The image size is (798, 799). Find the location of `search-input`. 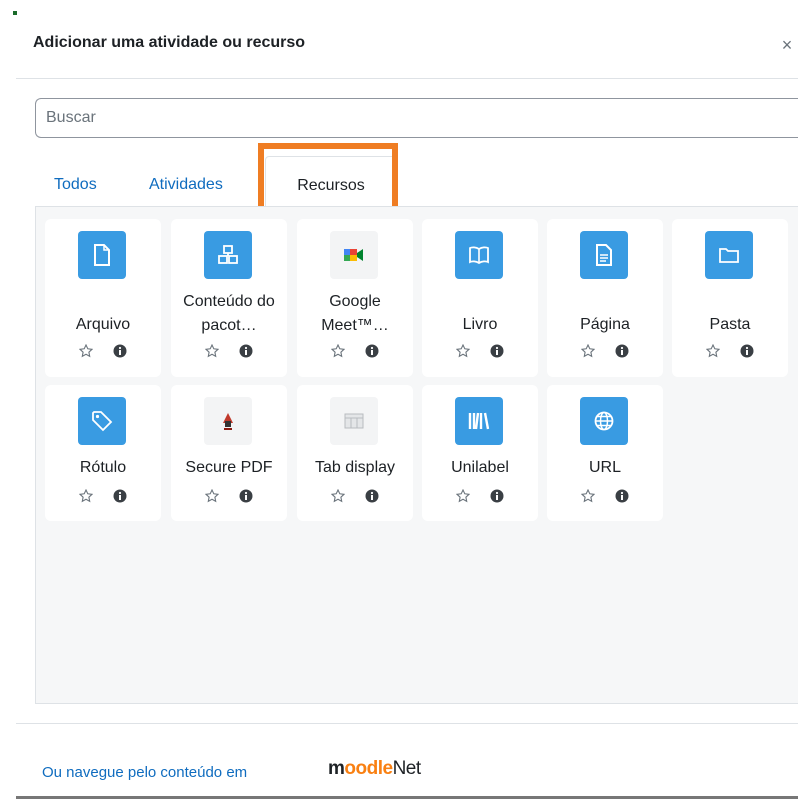

search-input is located at coordinates (416, 118).